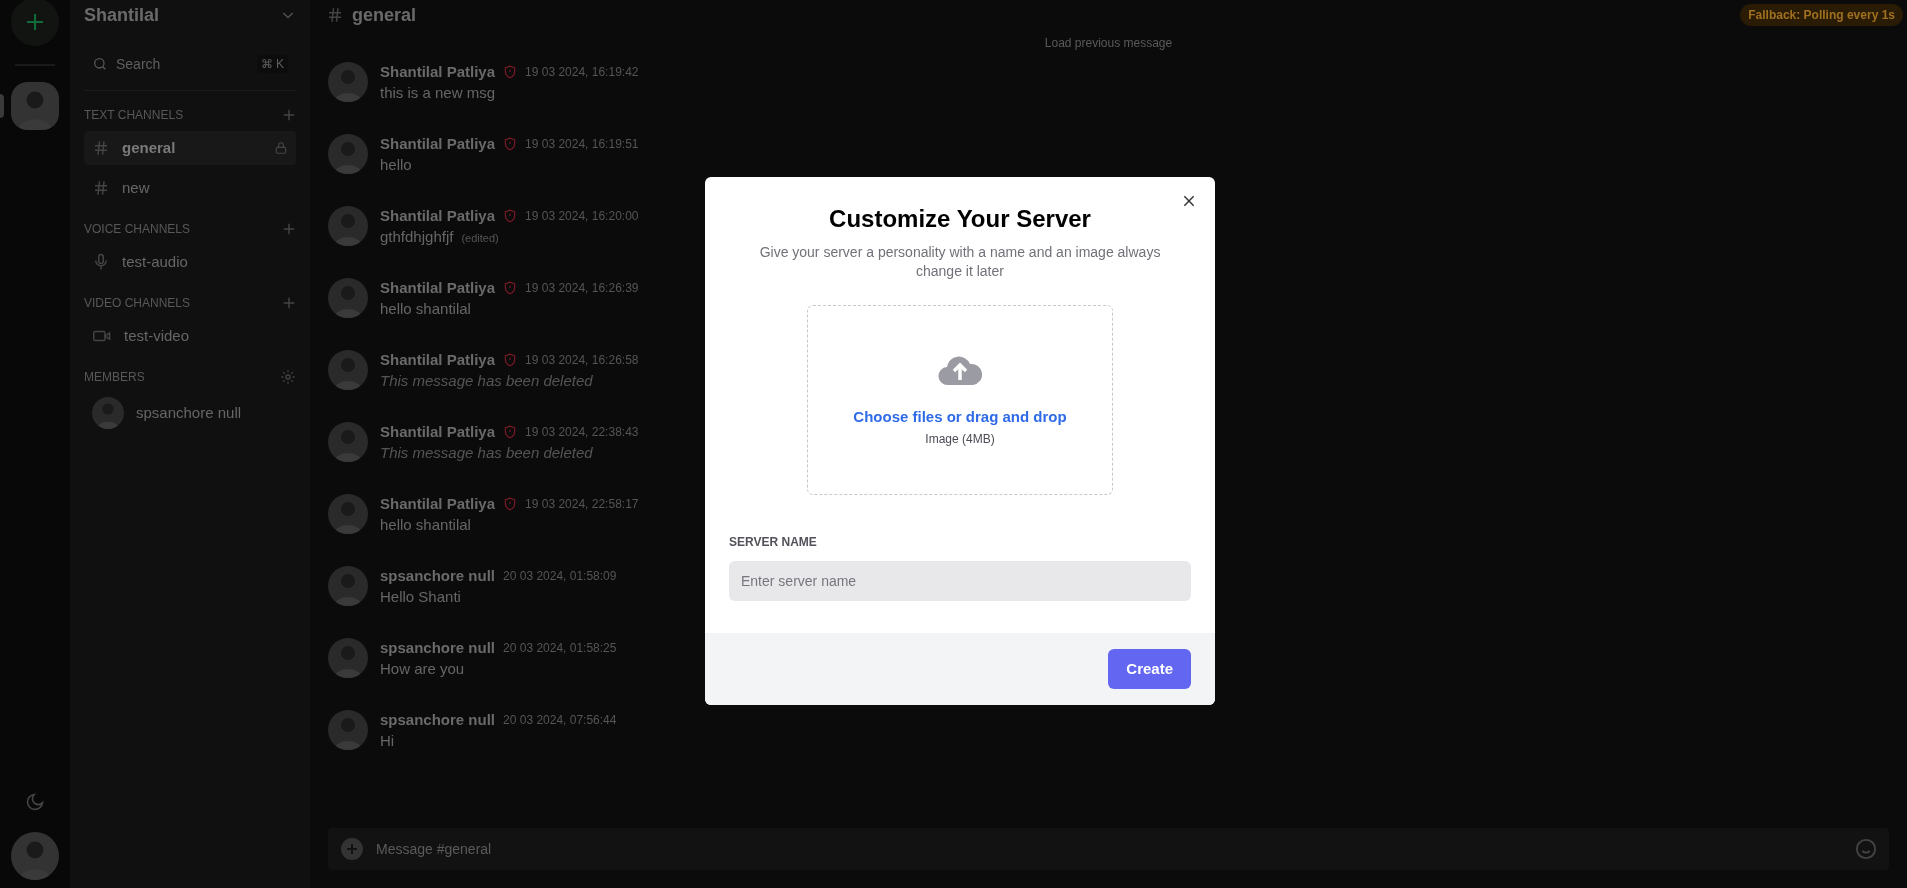 The height and width of the screenshot is (888, 1907). I want to click on timestamp: 19 03 2024, 22:58:17, so click(582, 504).